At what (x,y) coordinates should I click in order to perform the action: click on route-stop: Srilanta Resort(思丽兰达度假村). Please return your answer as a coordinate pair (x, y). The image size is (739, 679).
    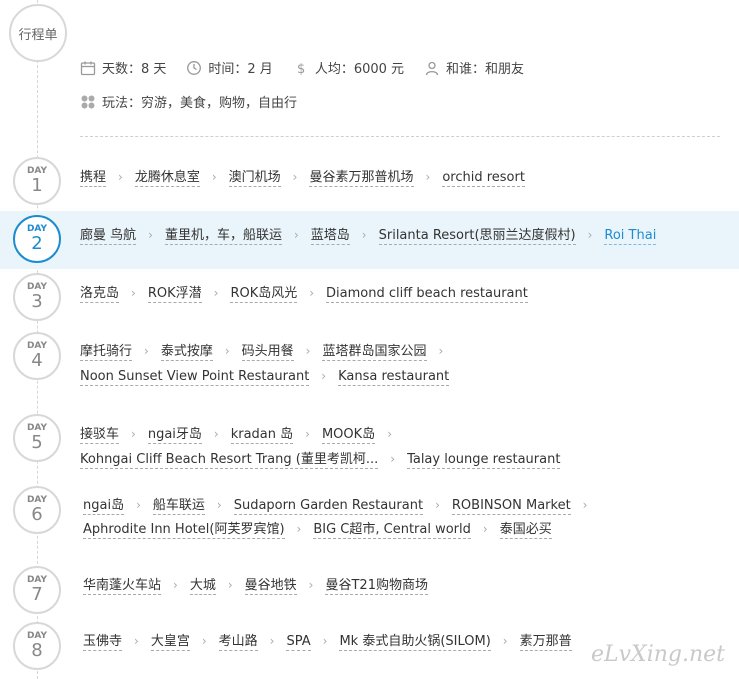
    Looking at the image, I should click on (477, 236).